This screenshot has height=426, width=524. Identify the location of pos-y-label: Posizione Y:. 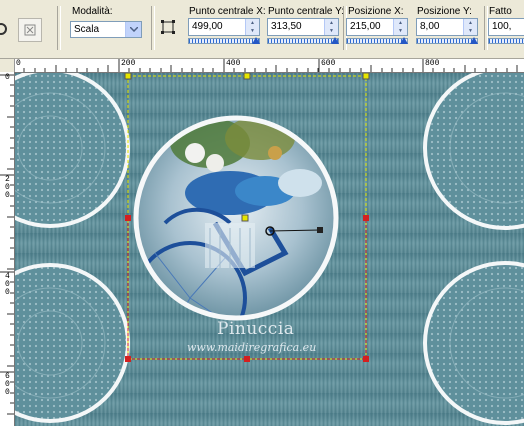
(444, 11).